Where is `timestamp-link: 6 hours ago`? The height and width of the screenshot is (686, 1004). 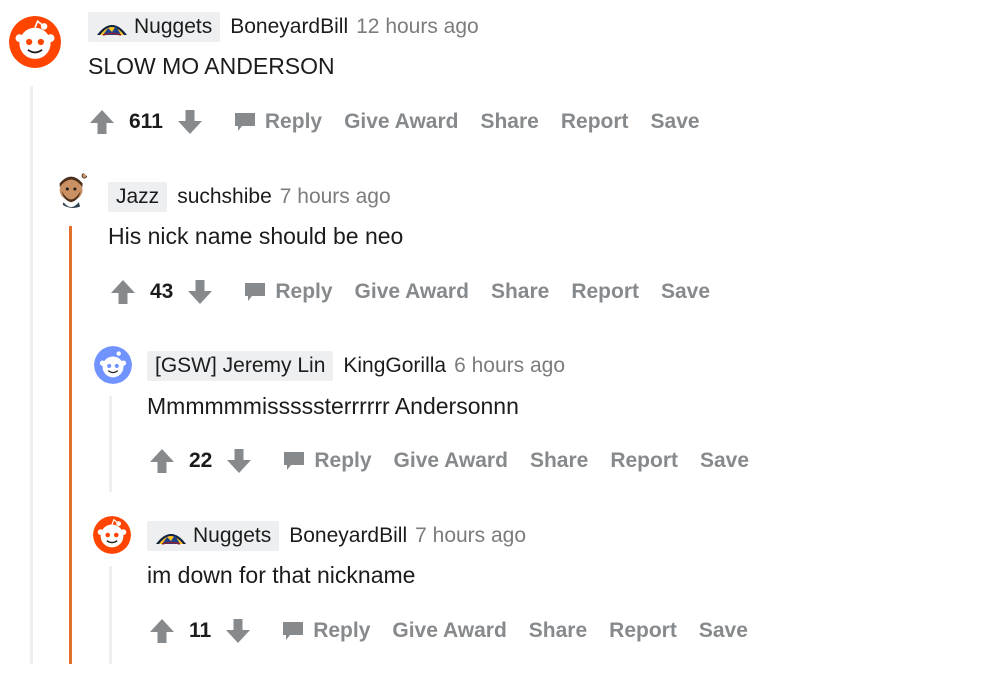 timestamp-link: 6 hours ago is located at coordinates (509, 366).